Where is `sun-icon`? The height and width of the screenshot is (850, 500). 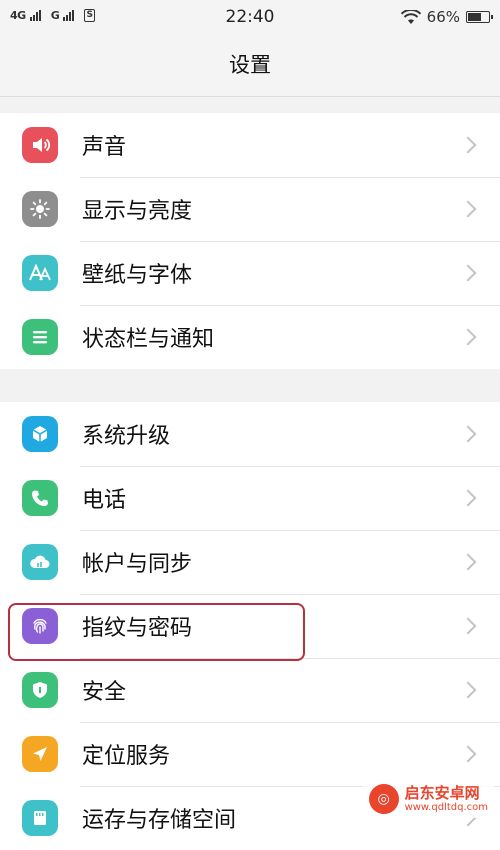 sun-icon is located at coordinates (40, 209).